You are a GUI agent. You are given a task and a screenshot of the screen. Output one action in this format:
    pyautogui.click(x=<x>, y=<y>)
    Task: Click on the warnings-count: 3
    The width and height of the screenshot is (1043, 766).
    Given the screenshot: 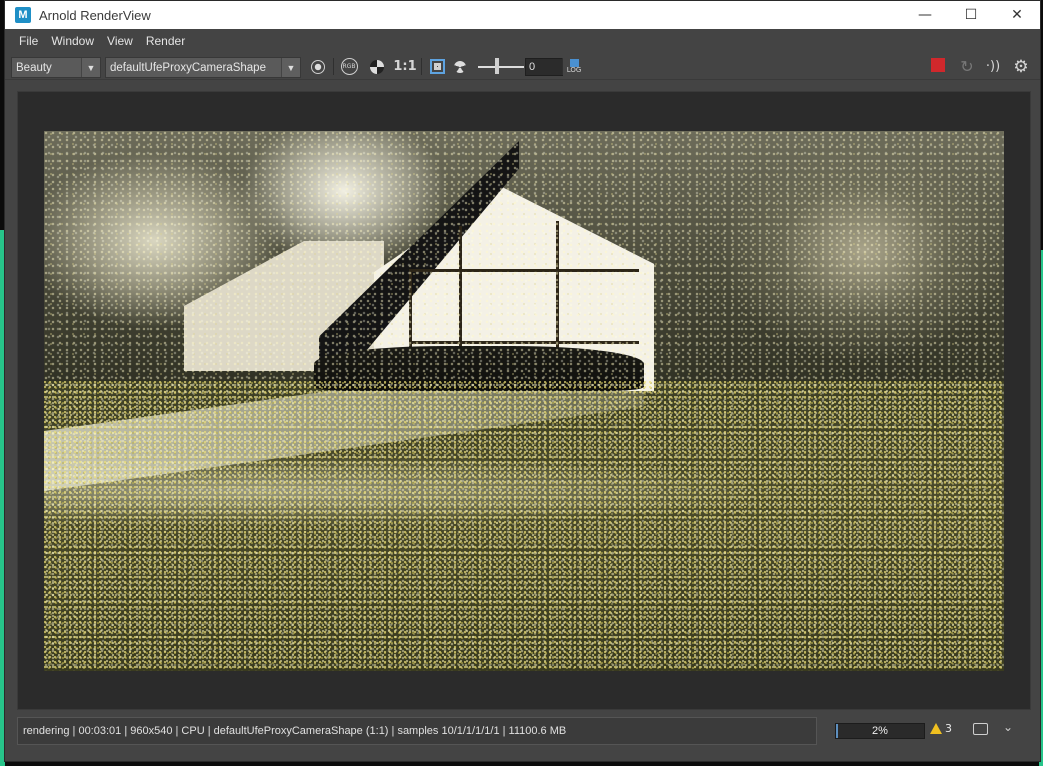 What is the action you would take?
    pyautogui.click(x=948, y=728)
    